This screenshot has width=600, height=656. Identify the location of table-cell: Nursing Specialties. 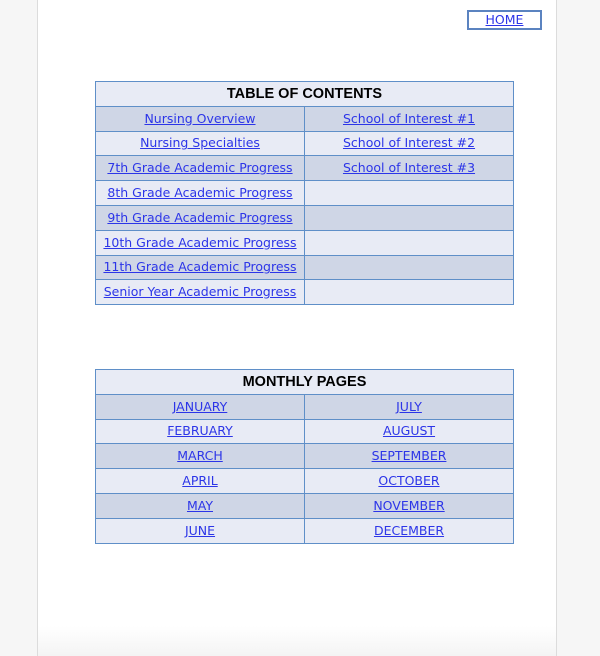
(200, 143).